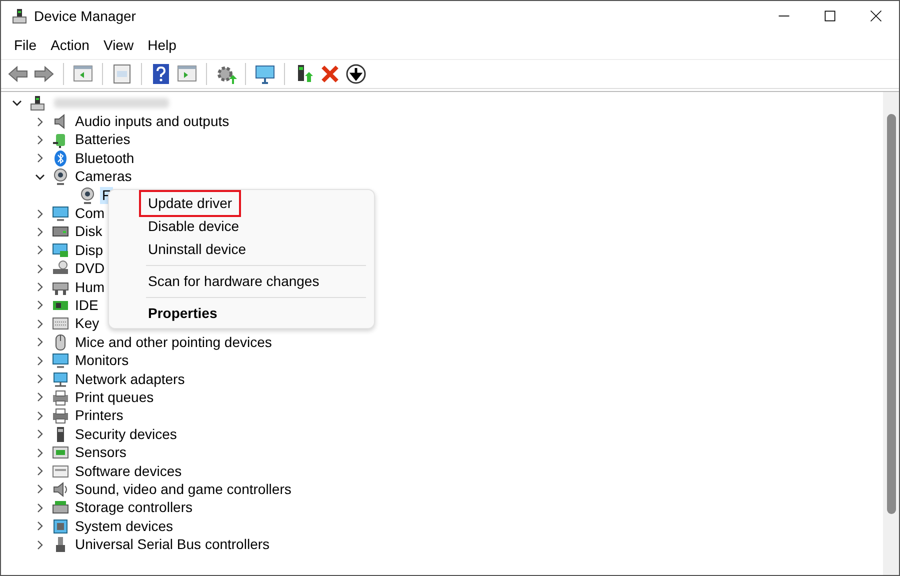 Image resolution: width=900 pixels, height=576 pixels. Describe the element at coordinates (118, 45) in the screenshot. I see `menu-item: View` at that location.